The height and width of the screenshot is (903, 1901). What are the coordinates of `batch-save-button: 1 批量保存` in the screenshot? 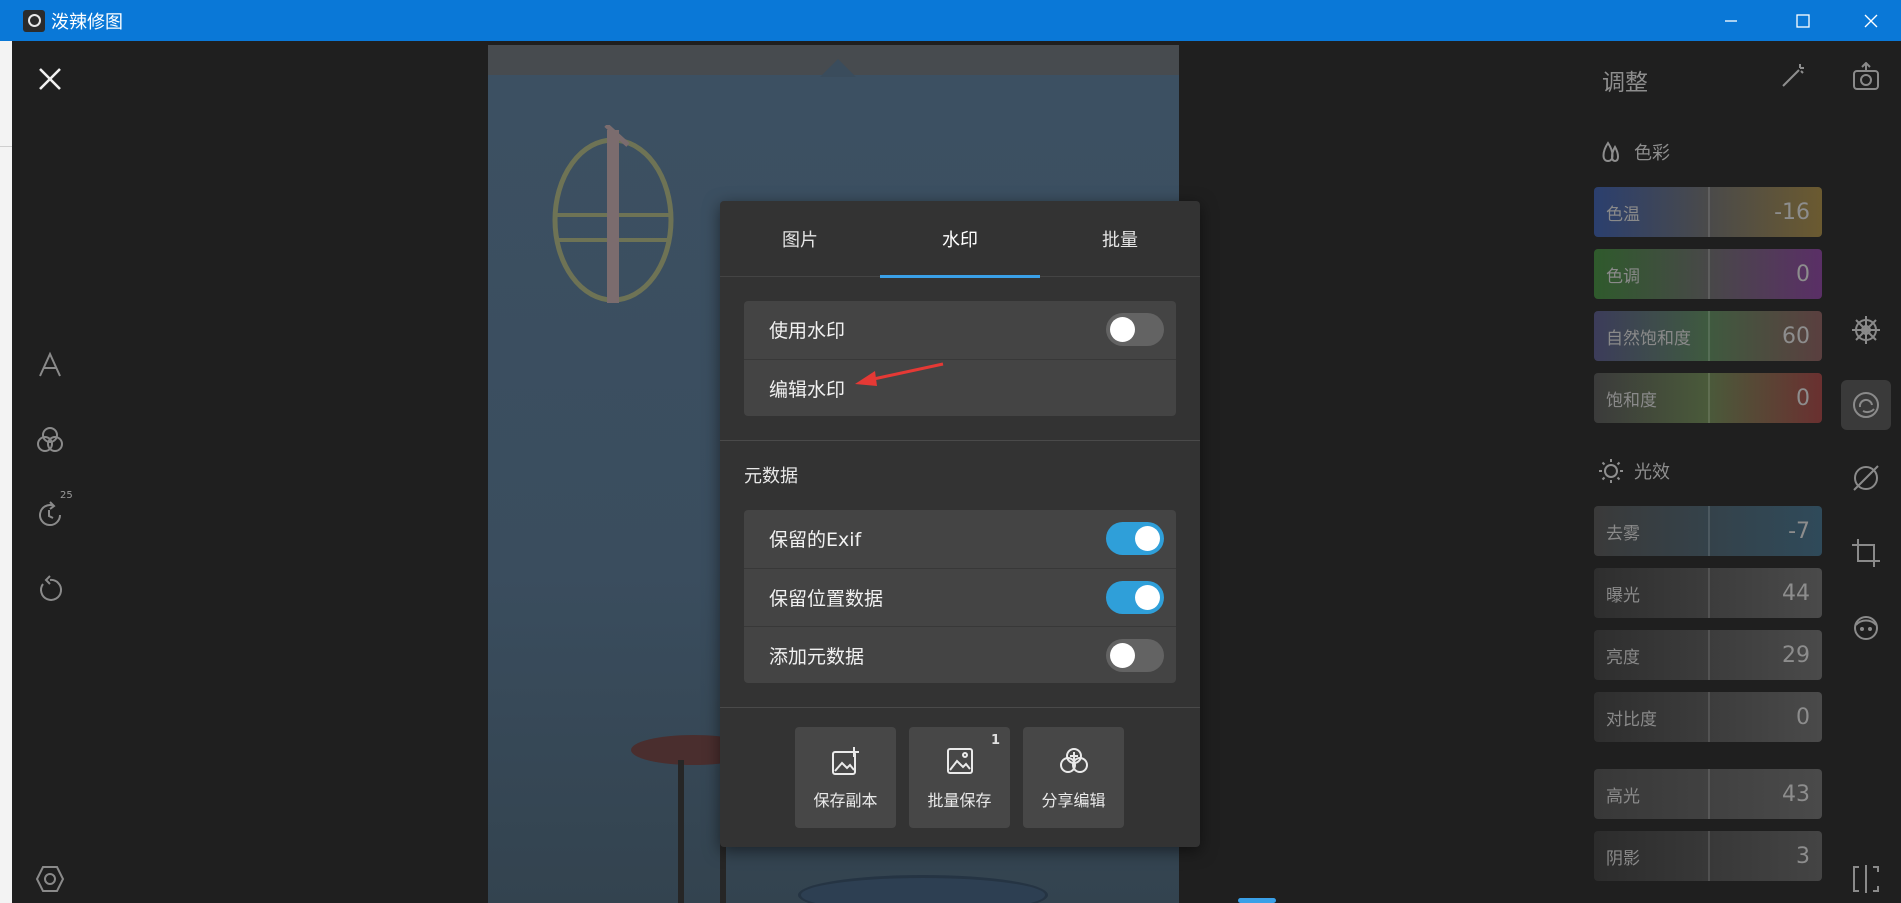 It's located at (959, 777).